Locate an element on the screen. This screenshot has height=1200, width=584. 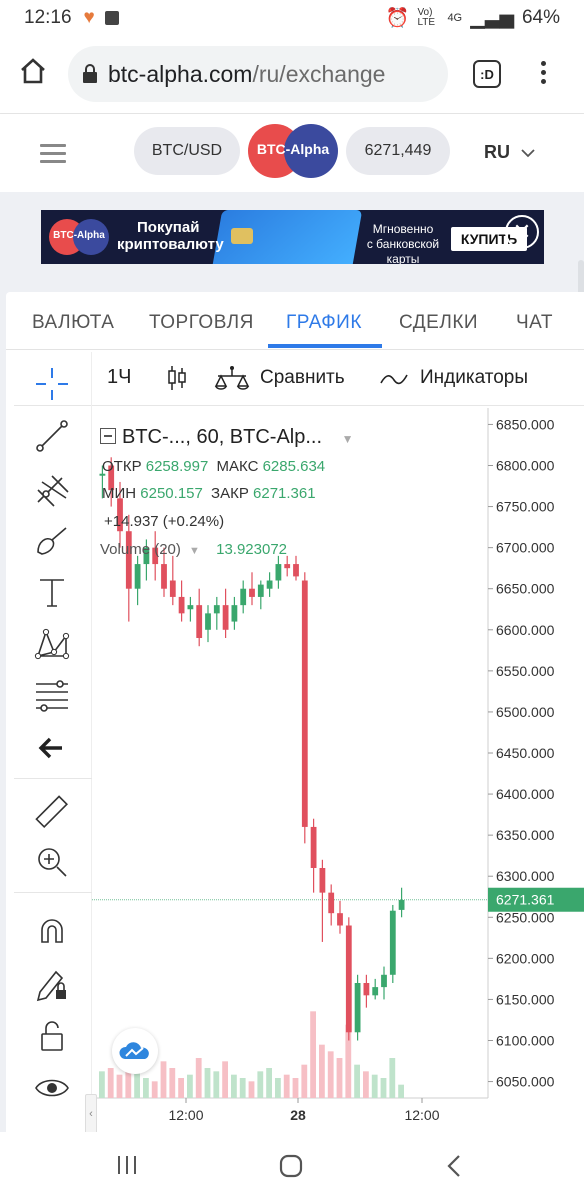
compare-button: Сравнить is located at coordinates (302, 378).